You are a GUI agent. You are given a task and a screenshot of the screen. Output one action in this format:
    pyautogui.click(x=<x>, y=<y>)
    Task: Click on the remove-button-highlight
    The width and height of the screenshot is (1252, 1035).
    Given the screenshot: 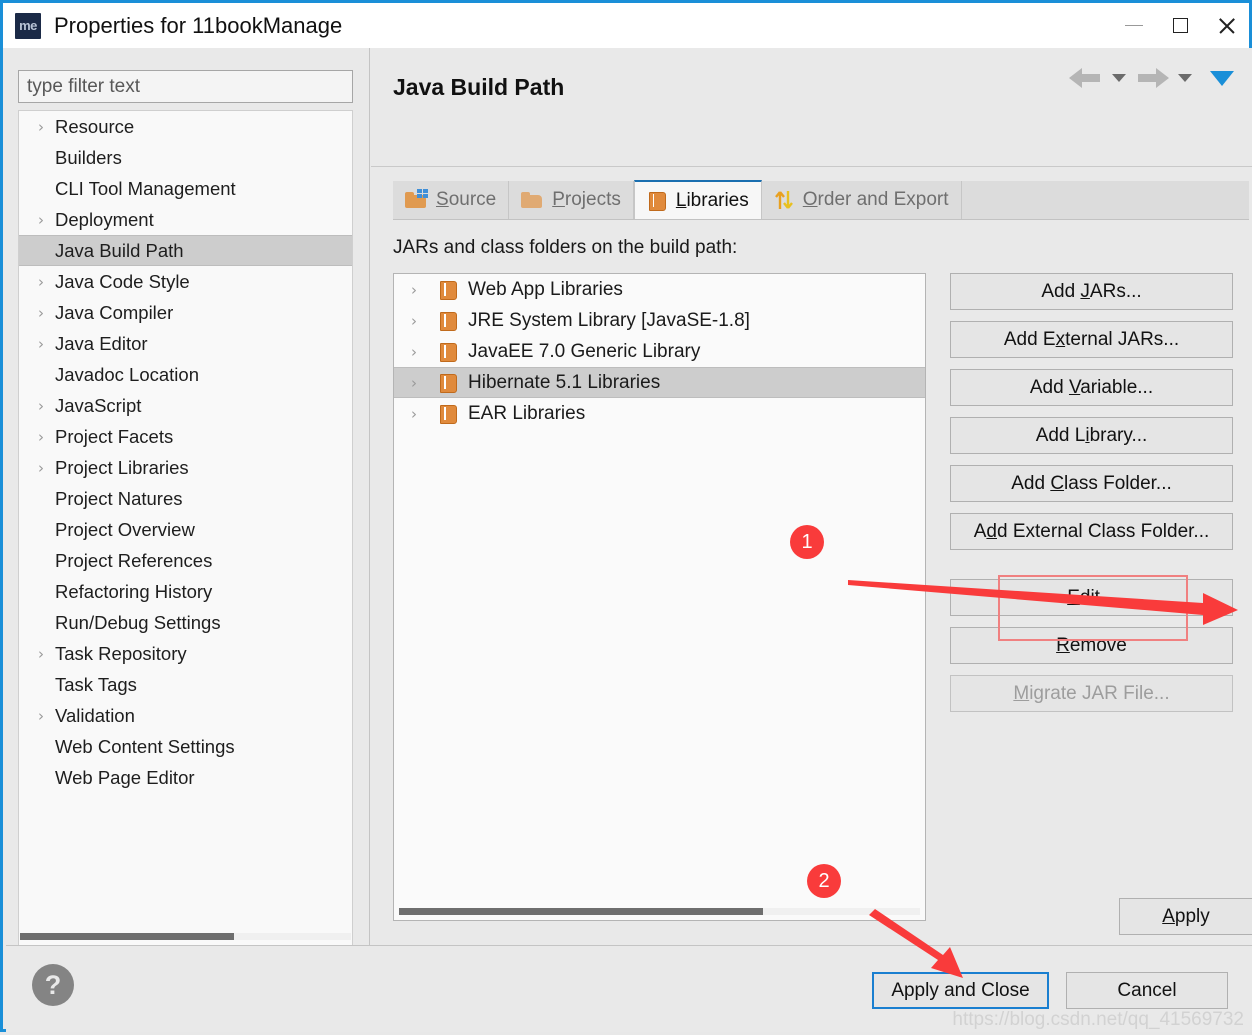 What is the action you would take?
    pyautogui.click(x=1093, y=608)
    